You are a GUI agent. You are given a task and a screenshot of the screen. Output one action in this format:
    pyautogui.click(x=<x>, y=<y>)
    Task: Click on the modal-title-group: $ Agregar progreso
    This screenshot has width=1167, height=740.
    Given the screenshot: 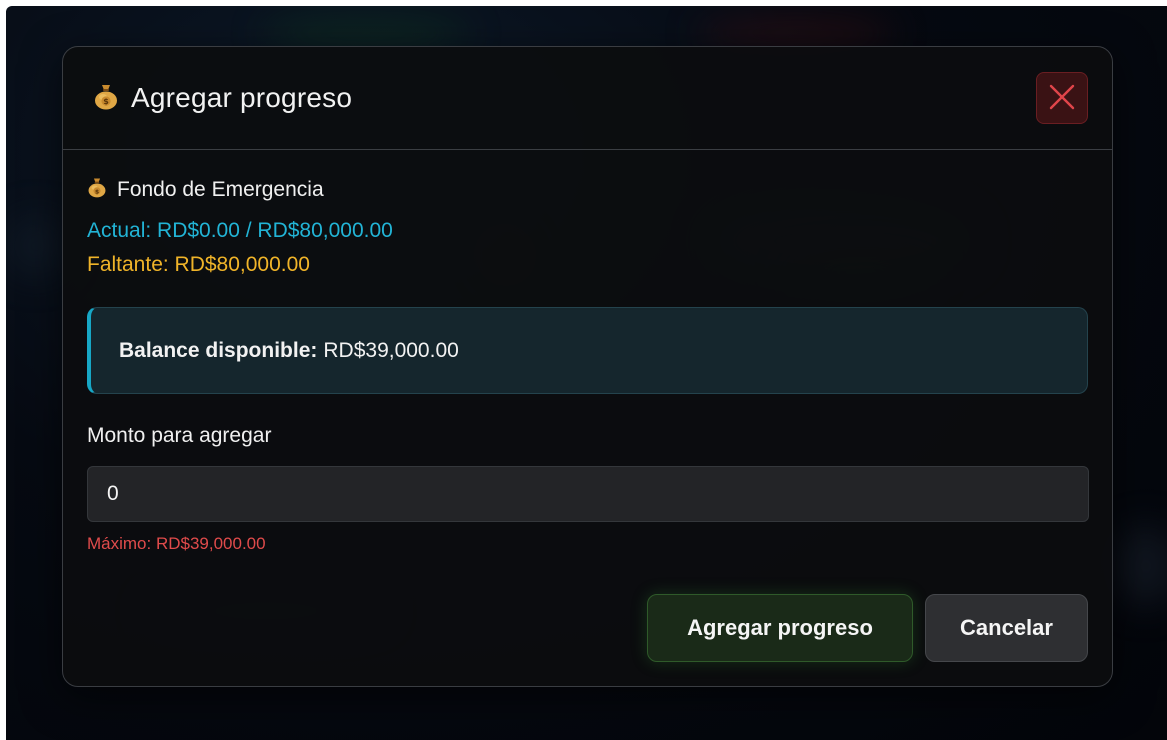 What is the action you would take?
    pyautogui.click(x=222, y=98)
    